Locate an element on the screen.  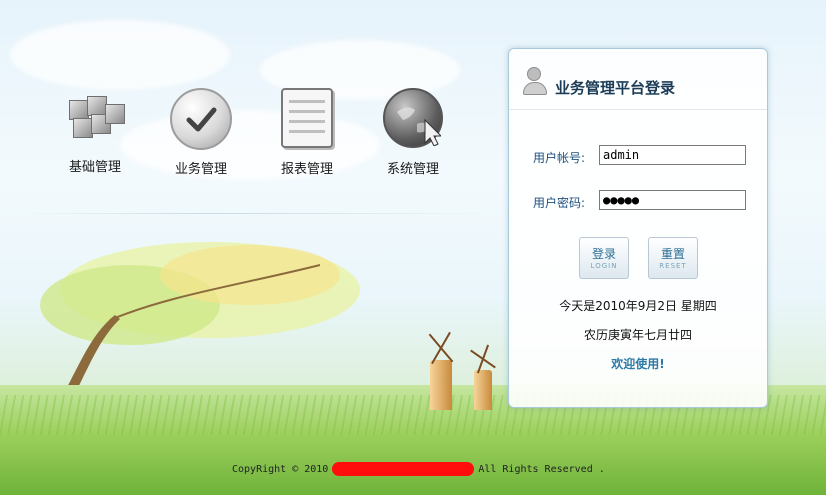
module-label: 报表管理 is located at coordinates (306, 169).